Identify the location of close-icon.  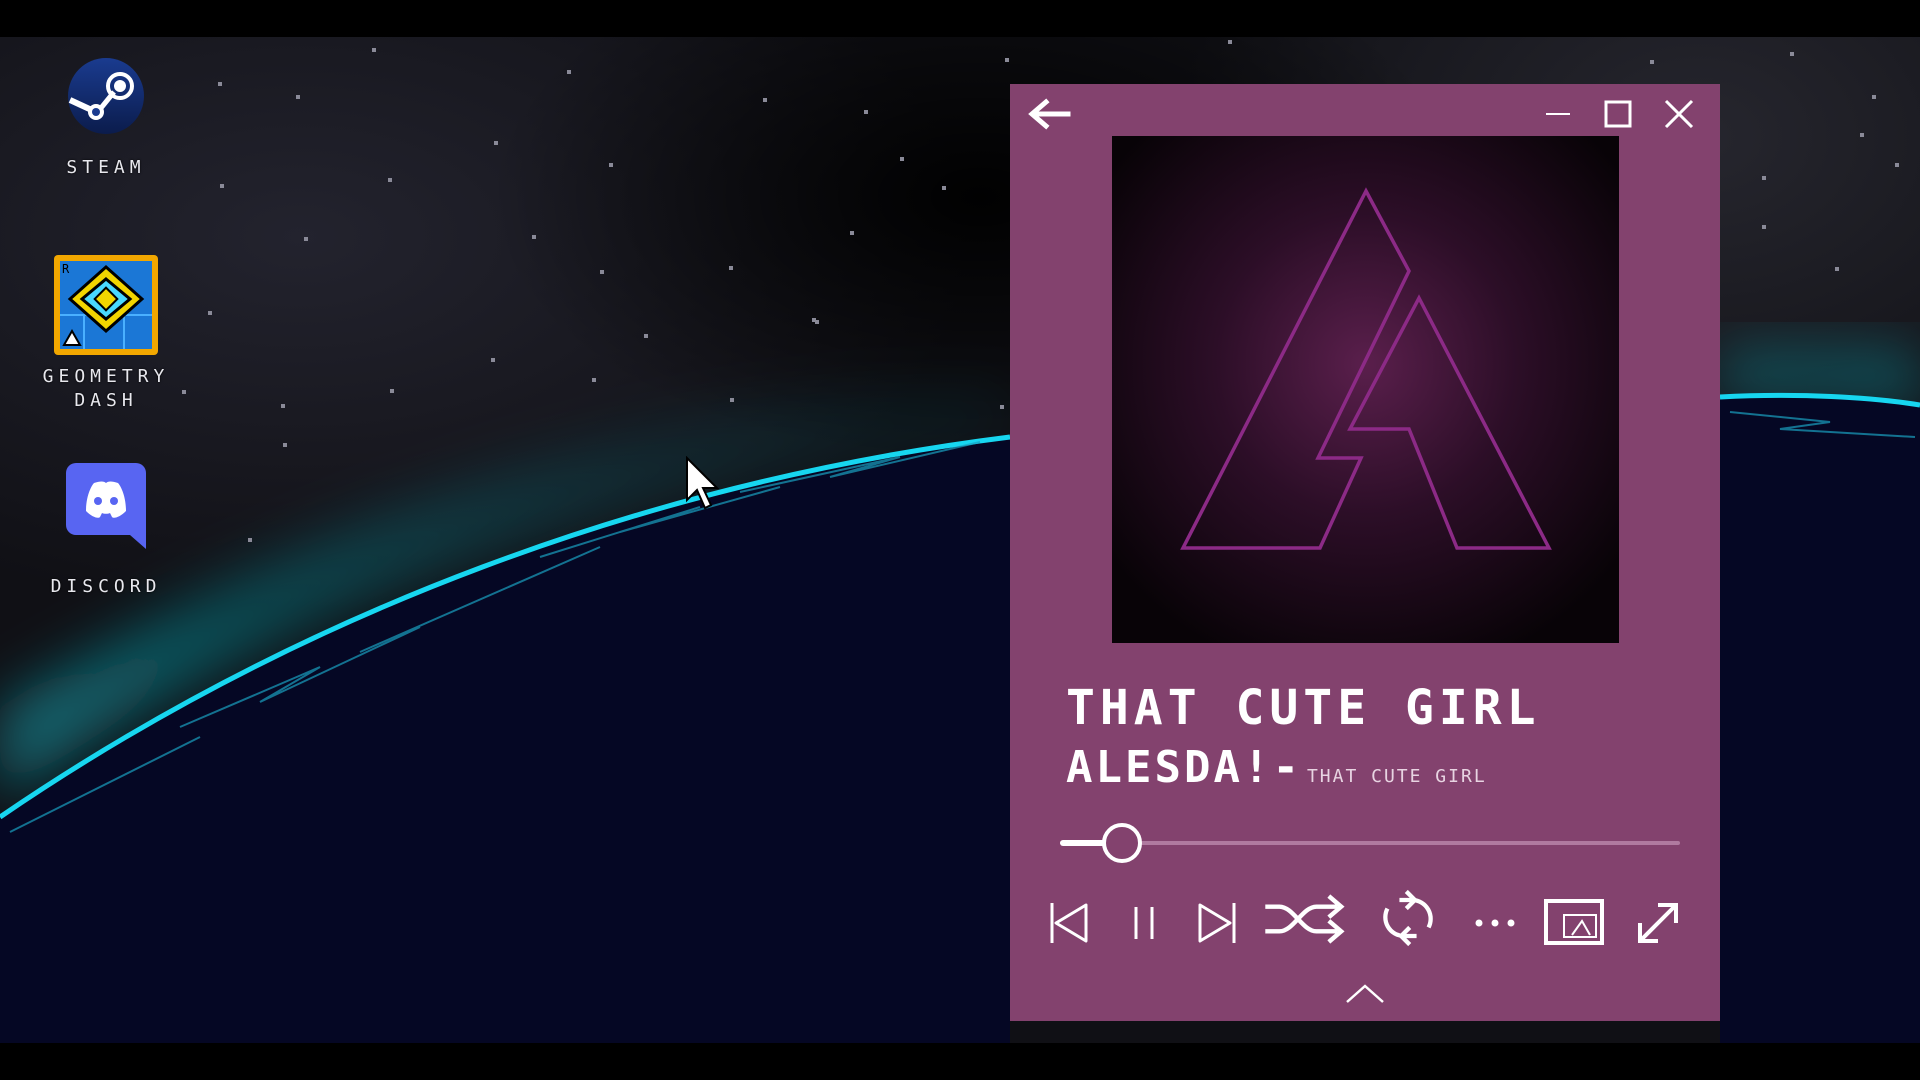
(1678, 114).